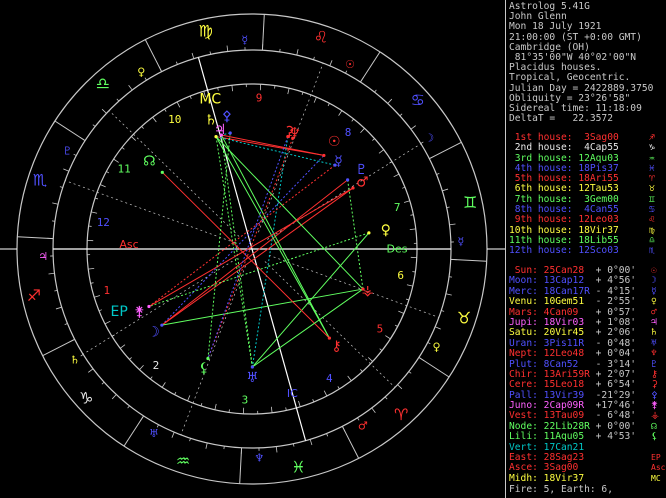  What do you see at coordinates (400, 275) in the screenshot?
I see `house-number: 6` at bounding box center [400, 275].